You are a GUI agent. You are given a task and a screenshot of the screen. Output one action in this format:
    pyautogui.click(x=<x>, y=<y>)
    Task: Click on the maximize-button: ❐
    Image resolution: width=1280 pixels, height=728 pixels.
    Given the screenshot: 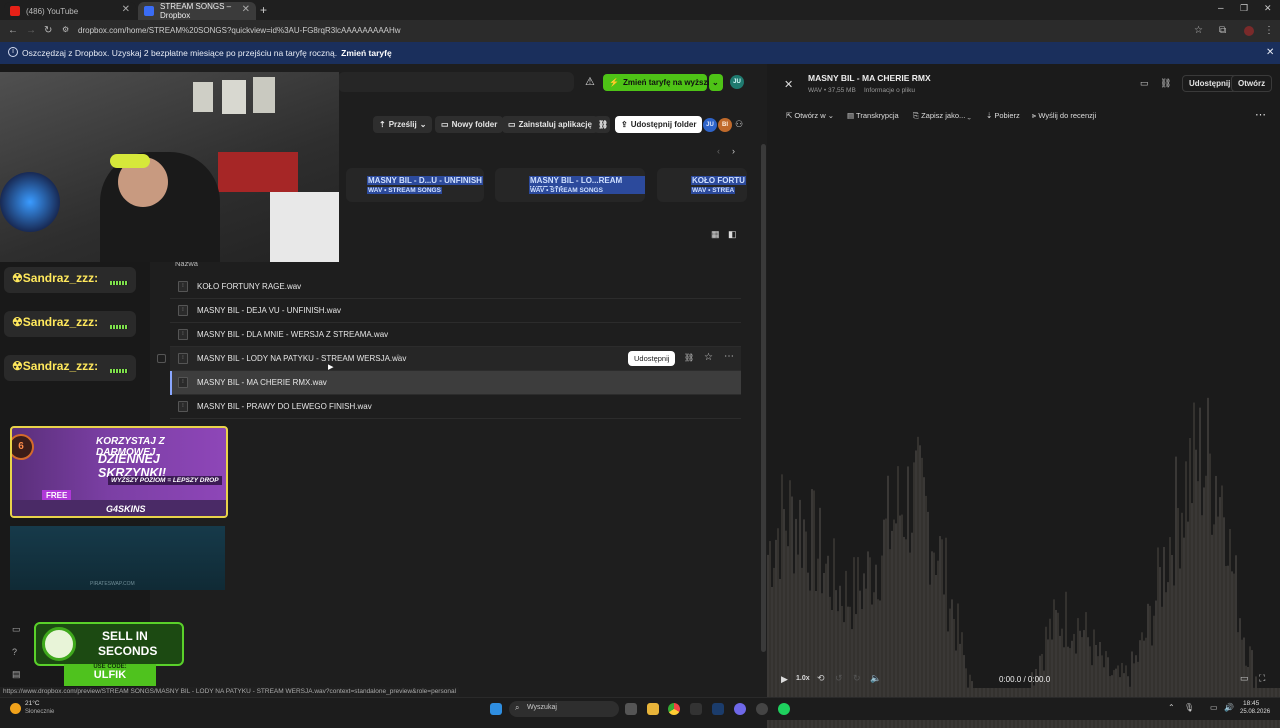 What is the action you would take?
    pyautogui.click(x=1244, y=8)
    